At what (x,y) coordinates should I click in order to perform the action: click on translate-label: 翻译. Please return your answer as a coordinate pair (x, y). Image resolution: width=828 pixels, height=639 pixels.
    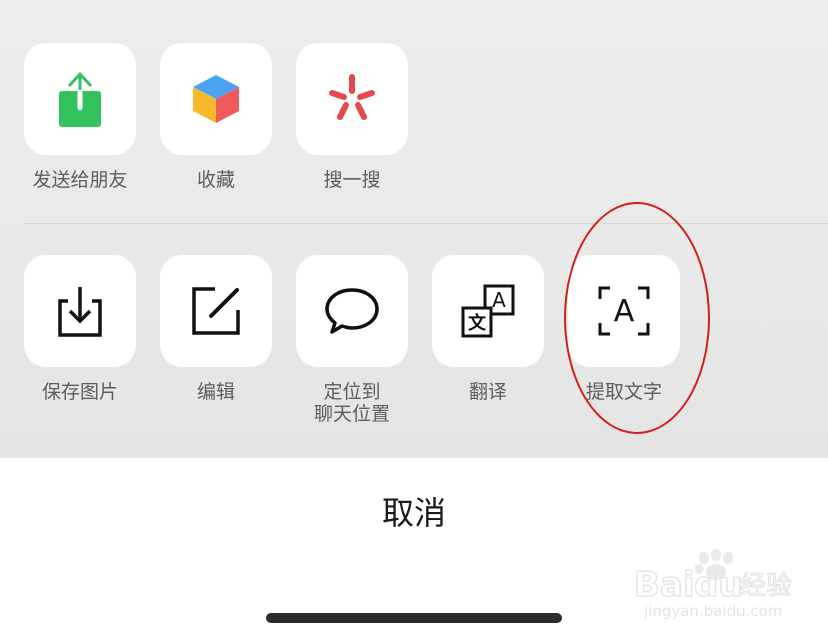
    Looking at the image, I should click on (487, 392).